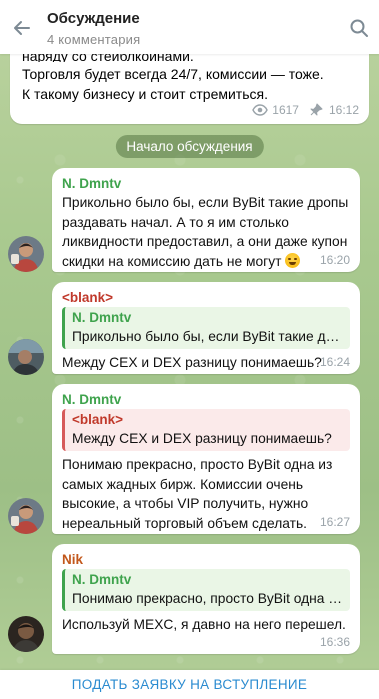  Describe the element at coordinates (202, 438) in the screenshot. I see `reply-text: Между CEX и DEX разницу понимаешь?` at that location.